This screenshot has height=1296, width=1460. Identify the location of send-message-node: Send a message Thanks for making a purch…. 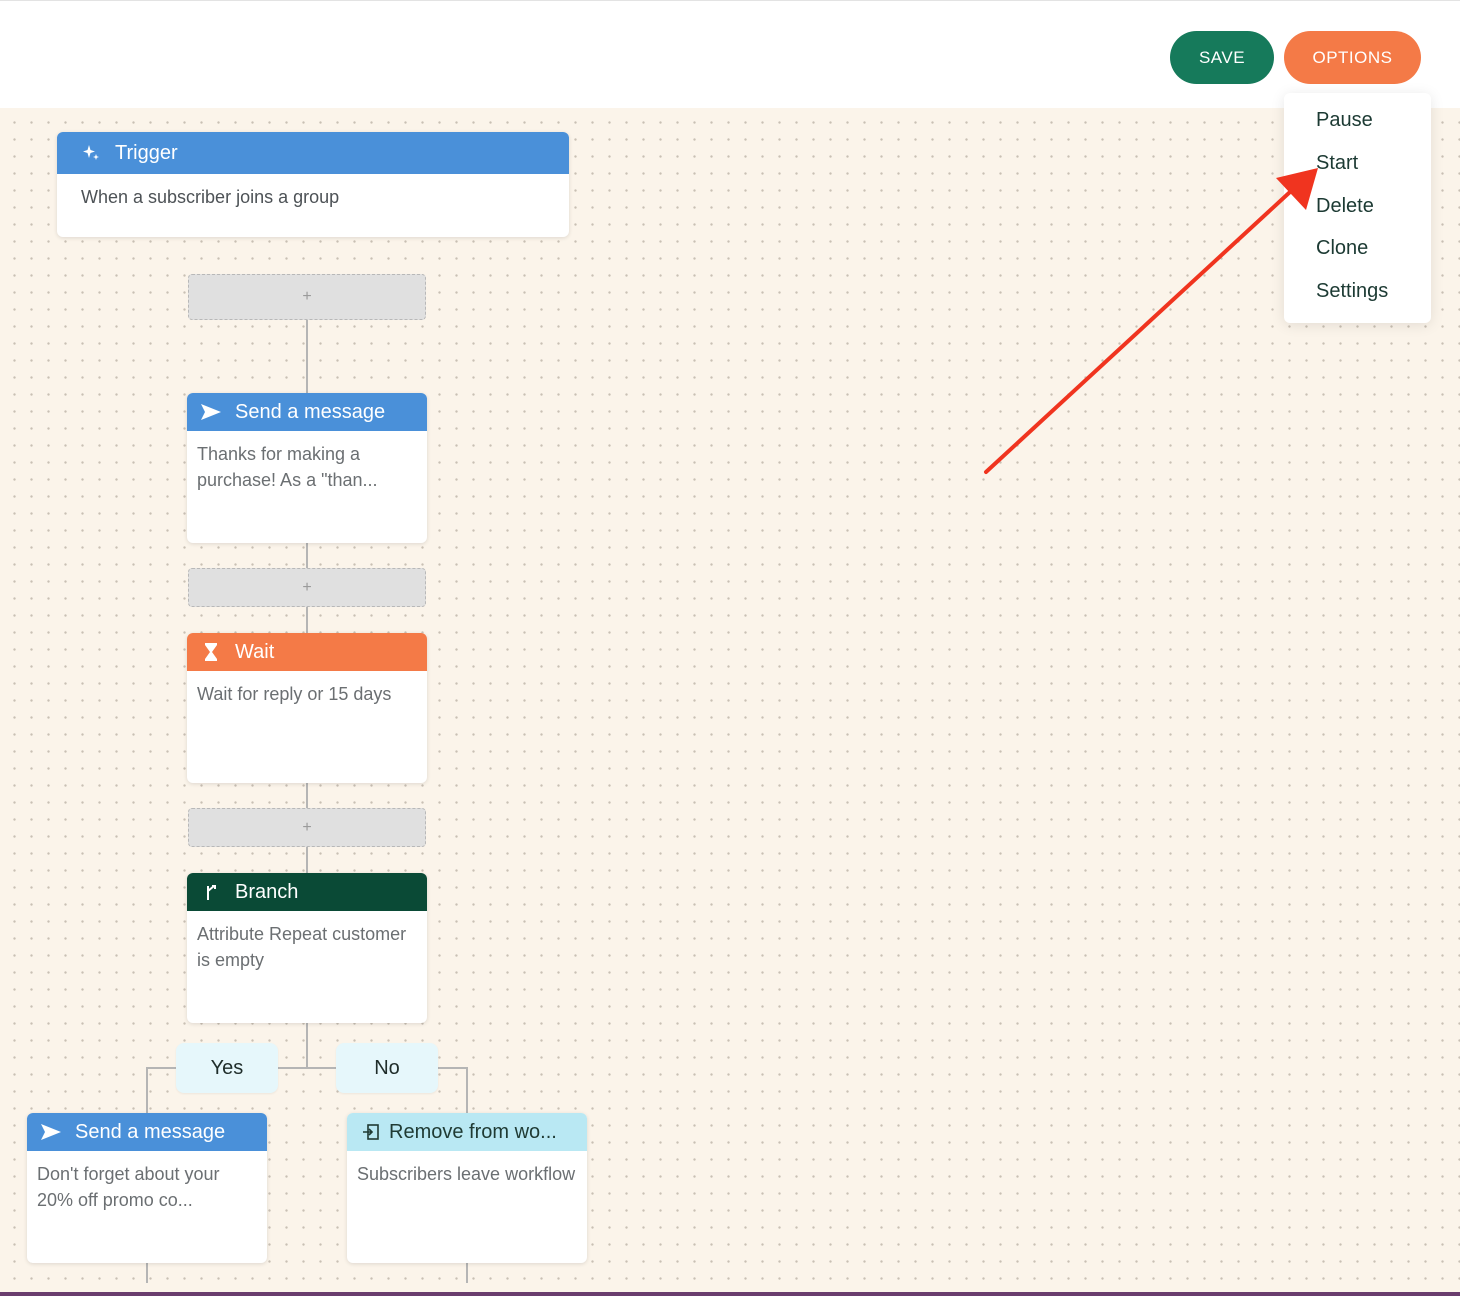
(307, 468).